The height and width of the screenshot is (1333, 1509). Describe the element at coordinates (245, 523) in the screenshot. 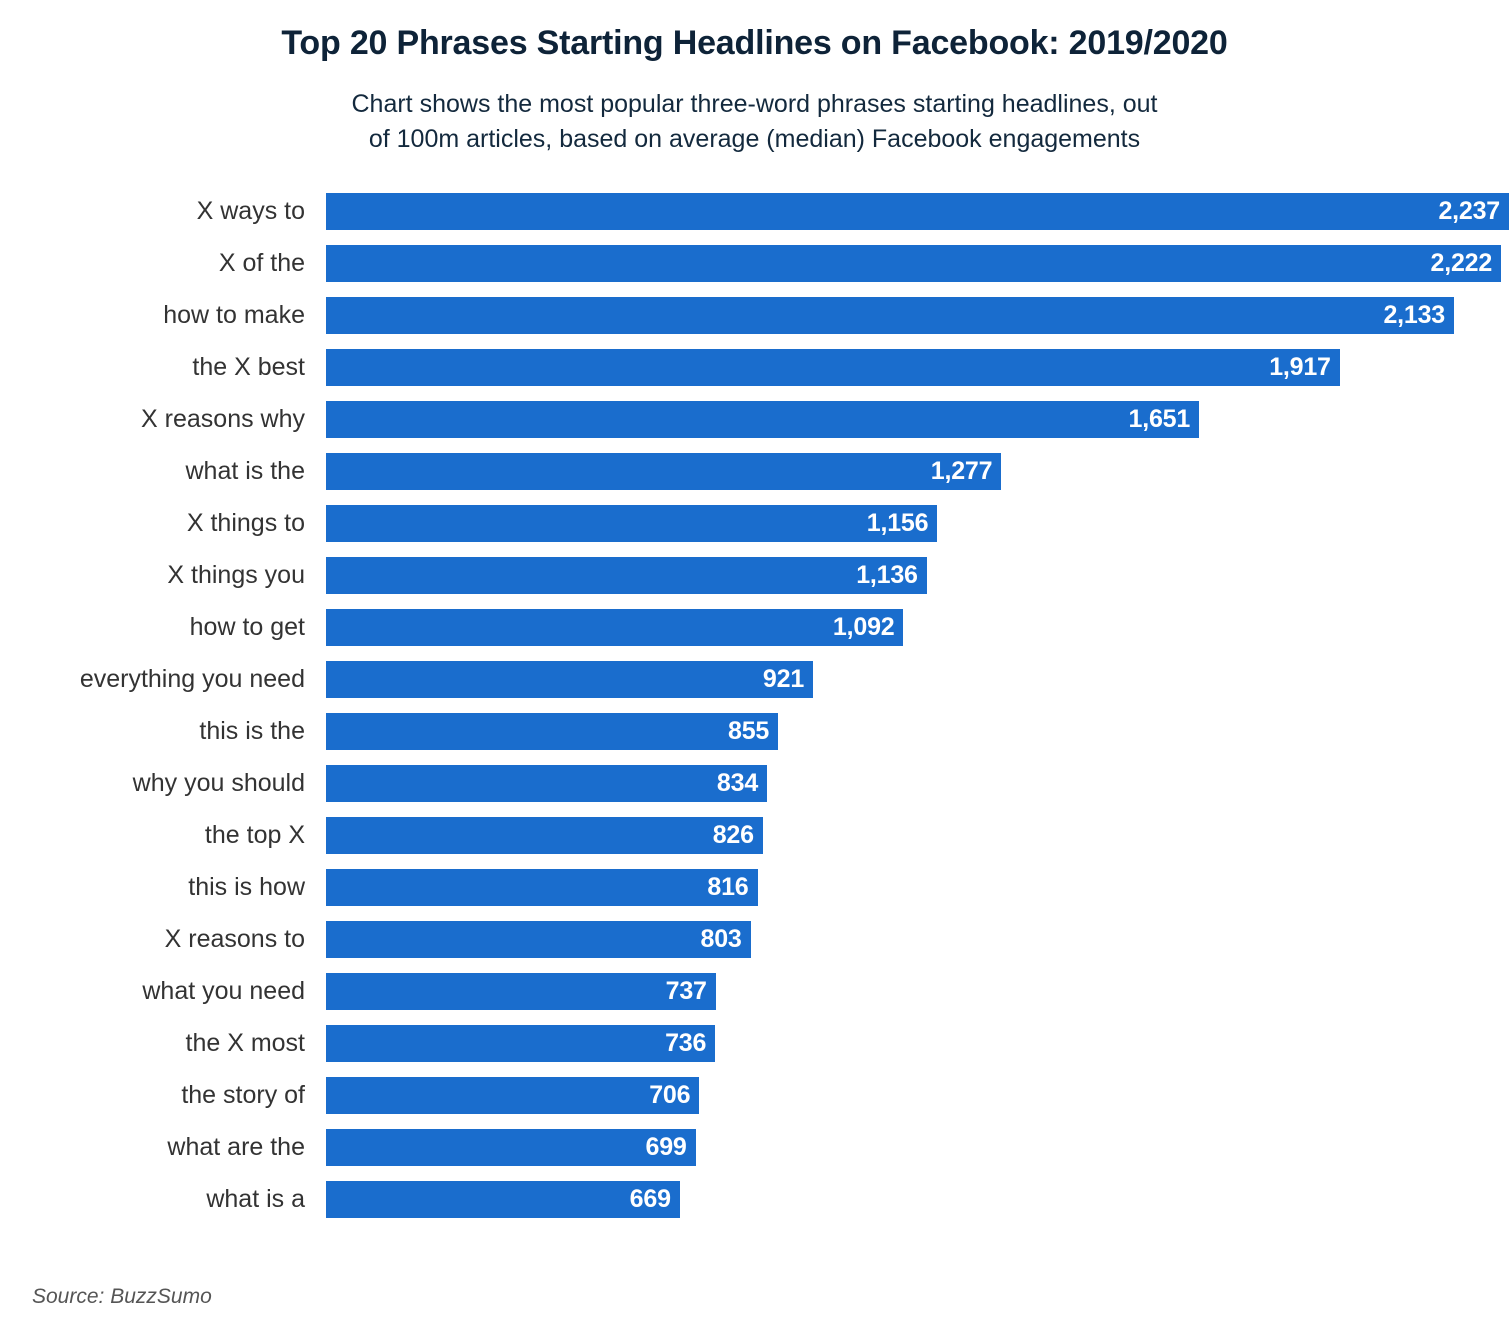

I see `category-label: X things to` at that location.